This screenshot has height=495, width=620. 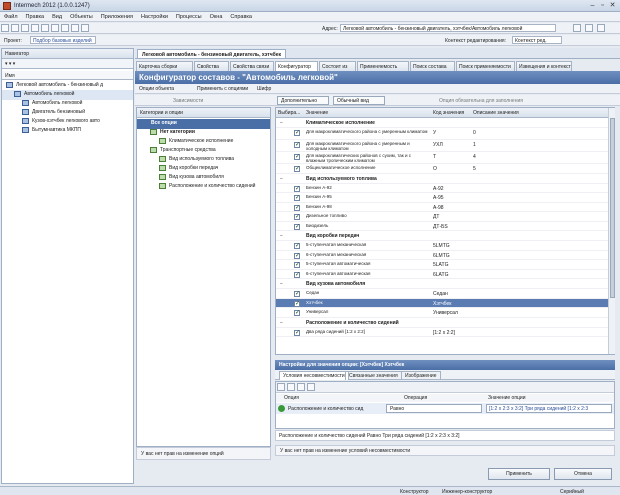 What do you see at coordinates (601, 28) in the screenshot?
I see `help-icon` at bounding box center [601, 28].